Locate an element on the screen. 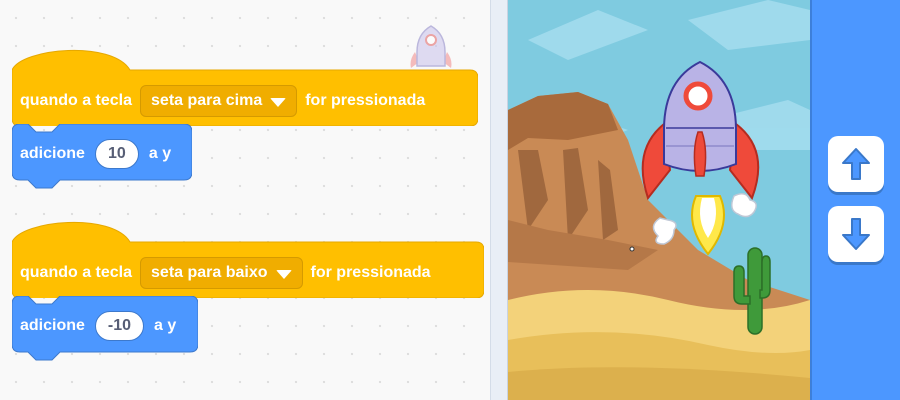  arrow-buttons-panel is located at coordinates (855, 200).